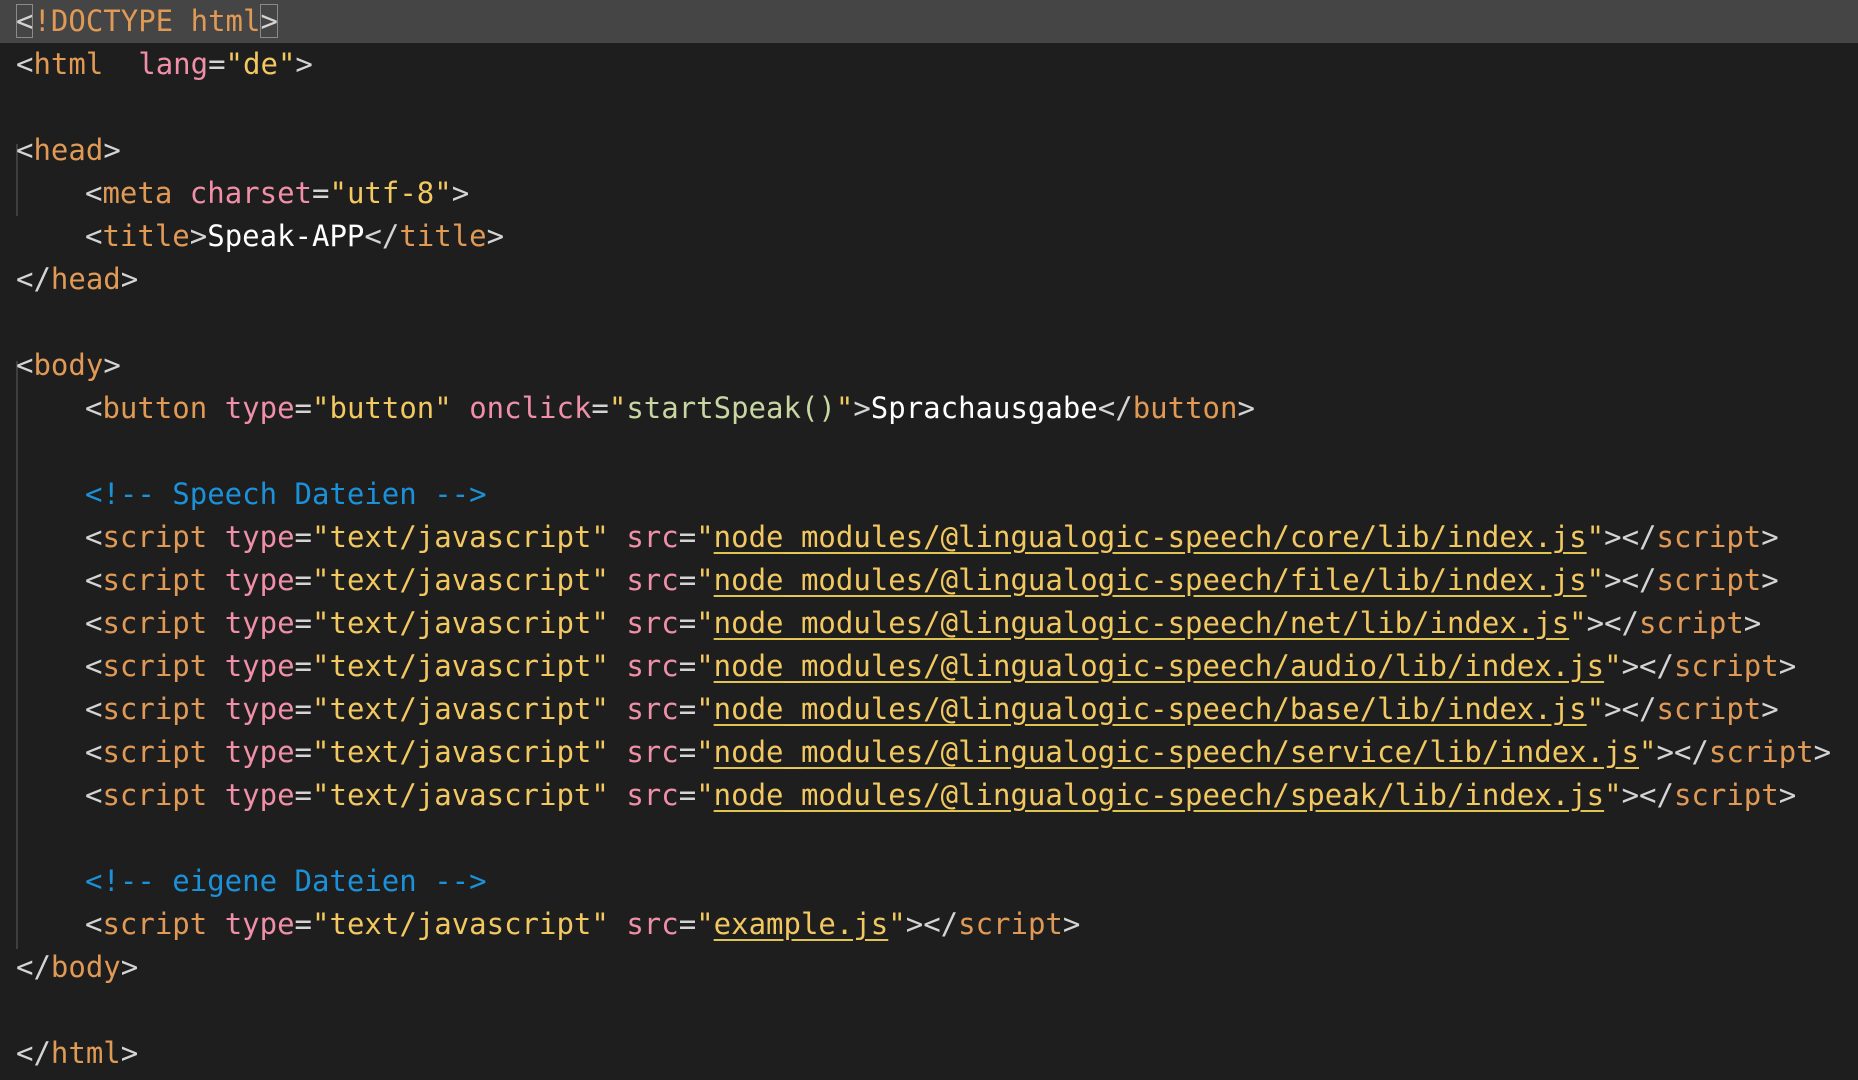  I want to click on code-line-title: <title>Speak-APP</title>, so click(929, 236).